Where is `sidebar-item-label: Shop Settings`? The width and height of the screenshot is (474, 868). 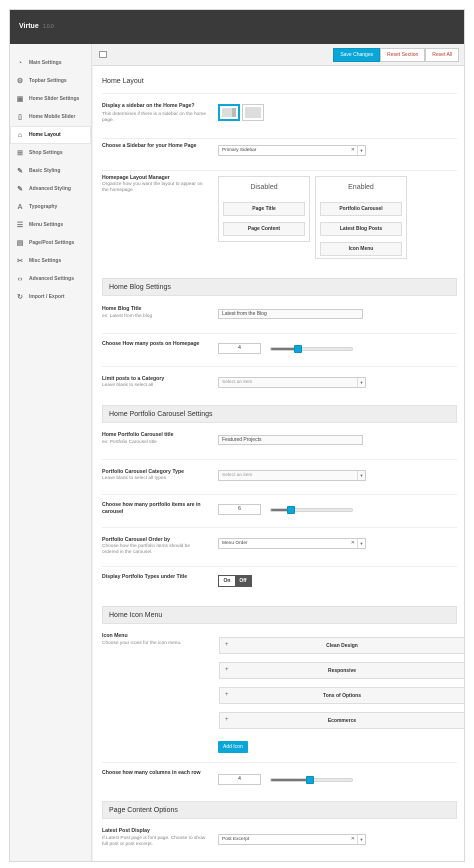 sidebar-item-label: Shop Settings is located at coordinates (46, 153).